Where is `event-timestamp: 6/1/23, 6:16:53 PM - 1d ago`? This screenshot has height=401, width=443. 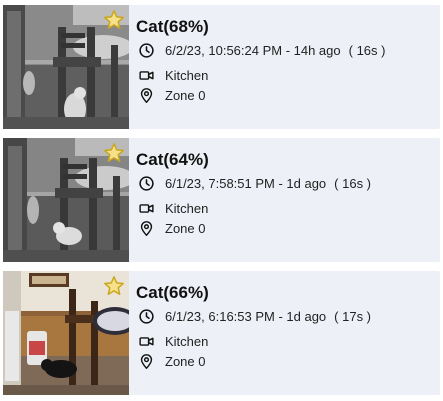
event-timestamp: 6/1/23, 6:16:53 PM - 1d ago is located at coordinates (246, 316).